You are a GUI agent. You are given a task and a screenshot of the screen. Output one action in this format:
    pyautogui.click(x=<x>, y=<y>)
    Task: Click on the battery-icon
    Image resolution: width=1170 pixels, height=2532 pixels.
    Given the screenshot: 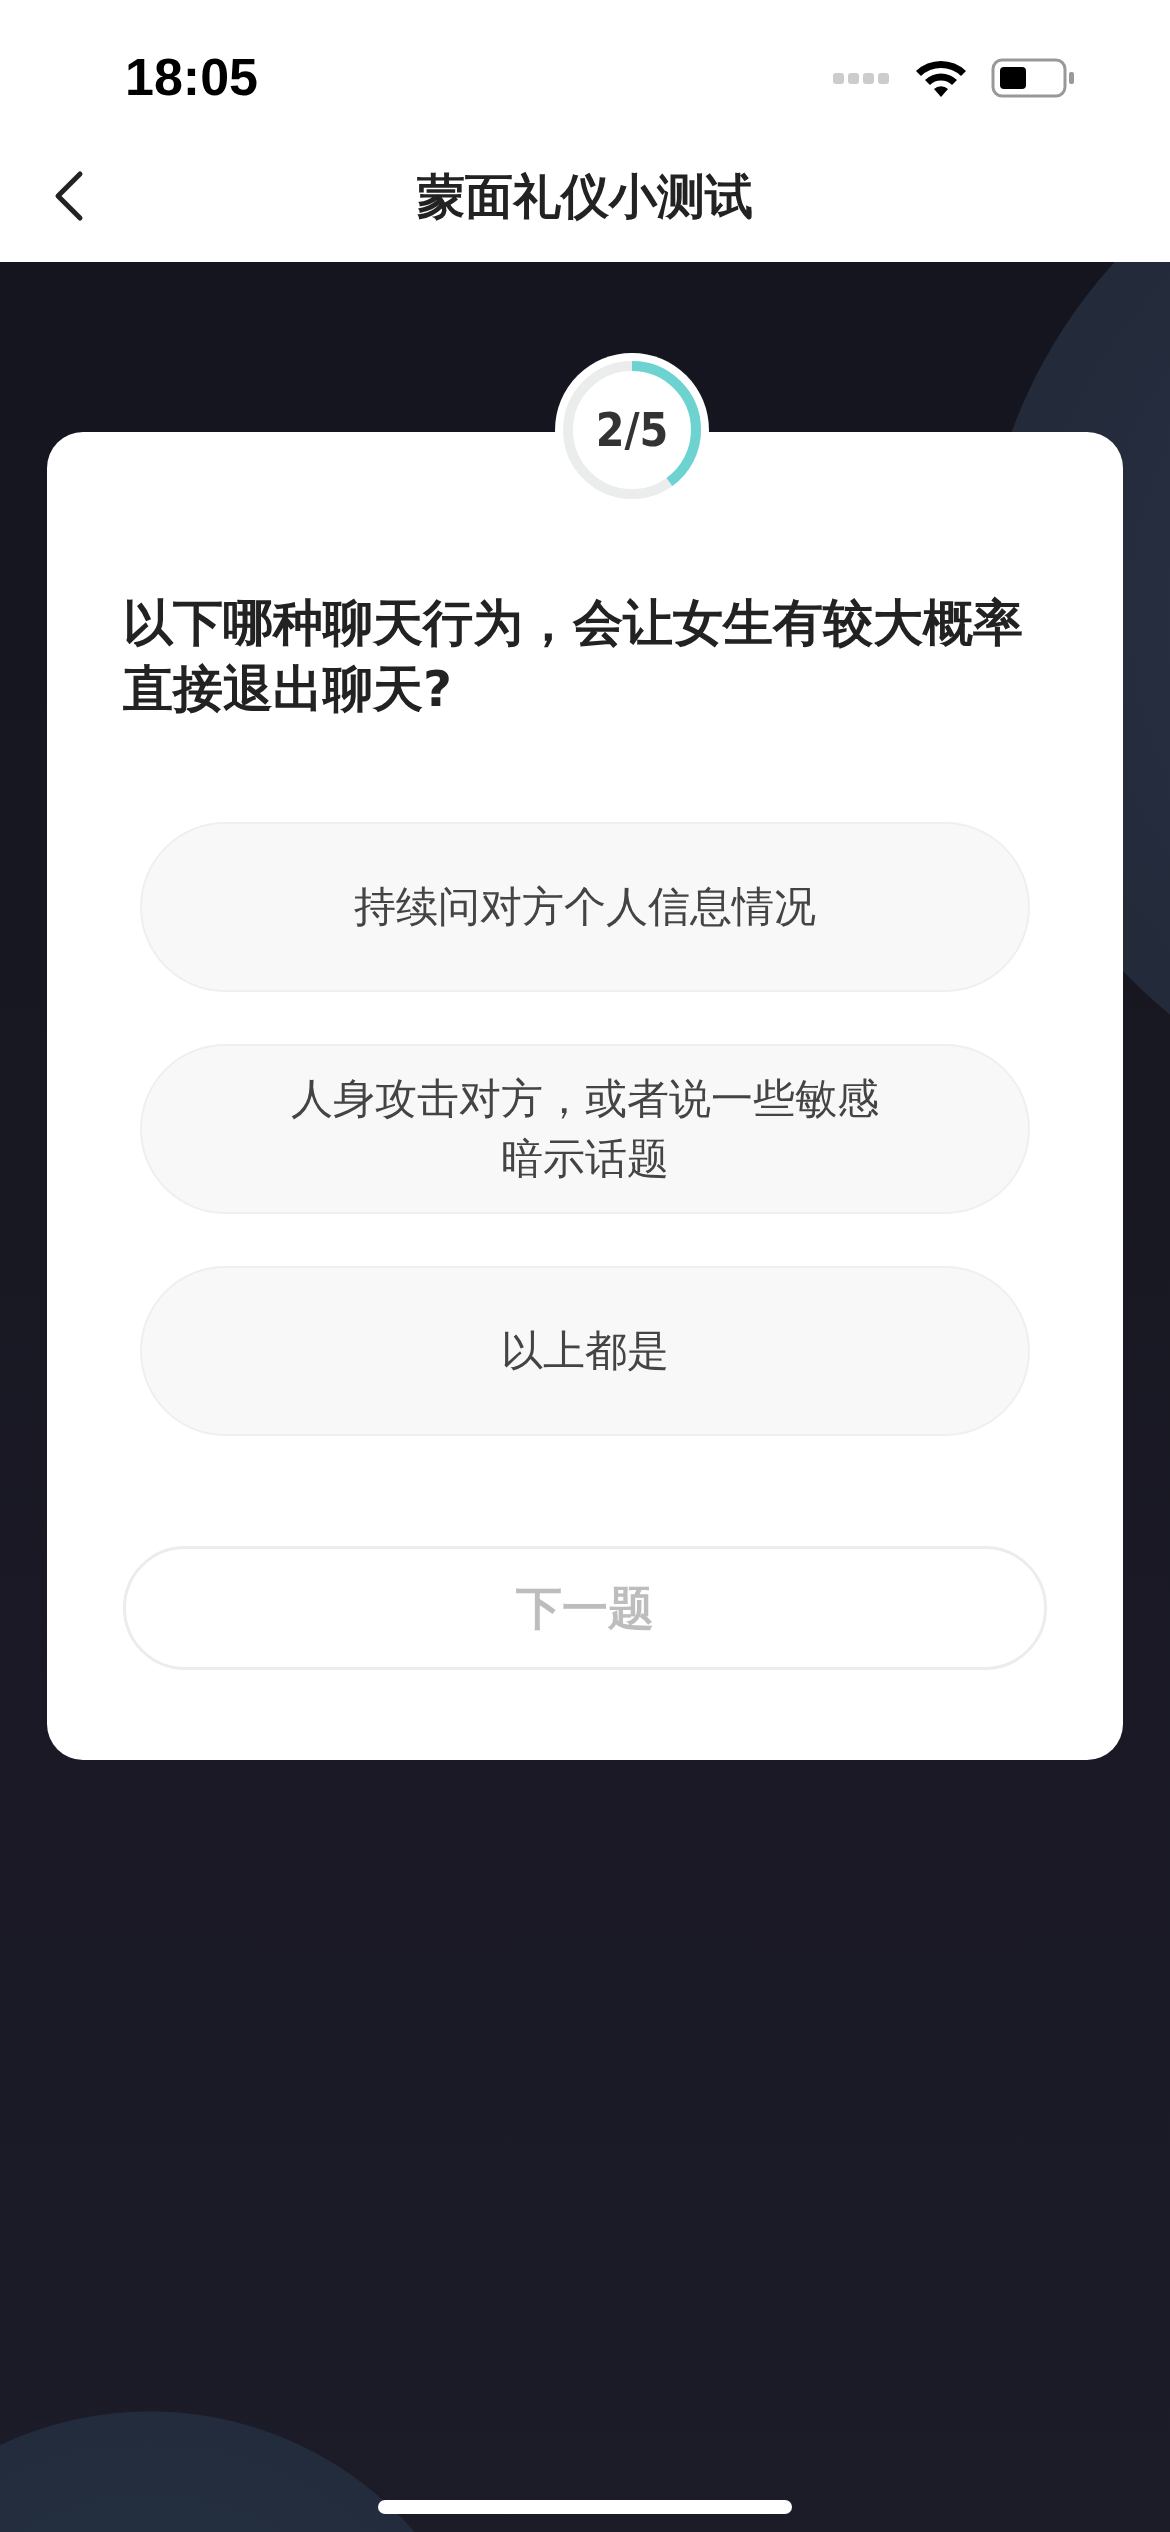 What is the action you would take?
    pyautogui.click(x=1033, y=78)
    